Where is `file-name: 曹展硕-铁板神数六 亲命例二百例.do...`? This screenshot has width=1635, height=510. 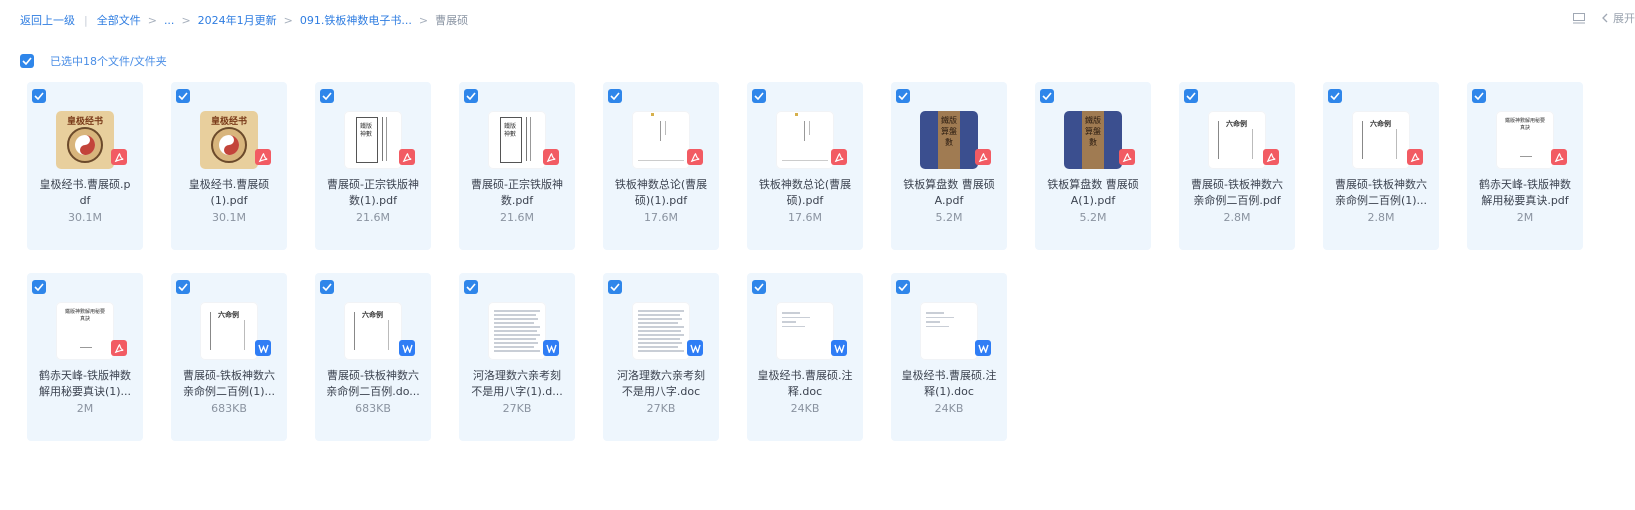 file-name: 曹展硕-铁板神数六 亲命例二百例.do... is located at coordinates (373, 384).